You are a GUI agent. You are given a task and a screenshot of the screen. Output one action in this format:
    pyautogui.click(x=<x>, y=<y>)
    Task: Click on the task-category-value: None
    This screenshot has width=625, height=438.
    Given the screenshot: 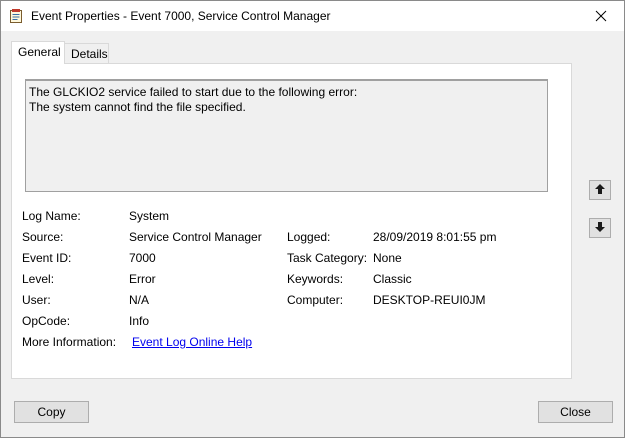 What is the action you would take?
    pyautogui.click(x=387, y=258)
    